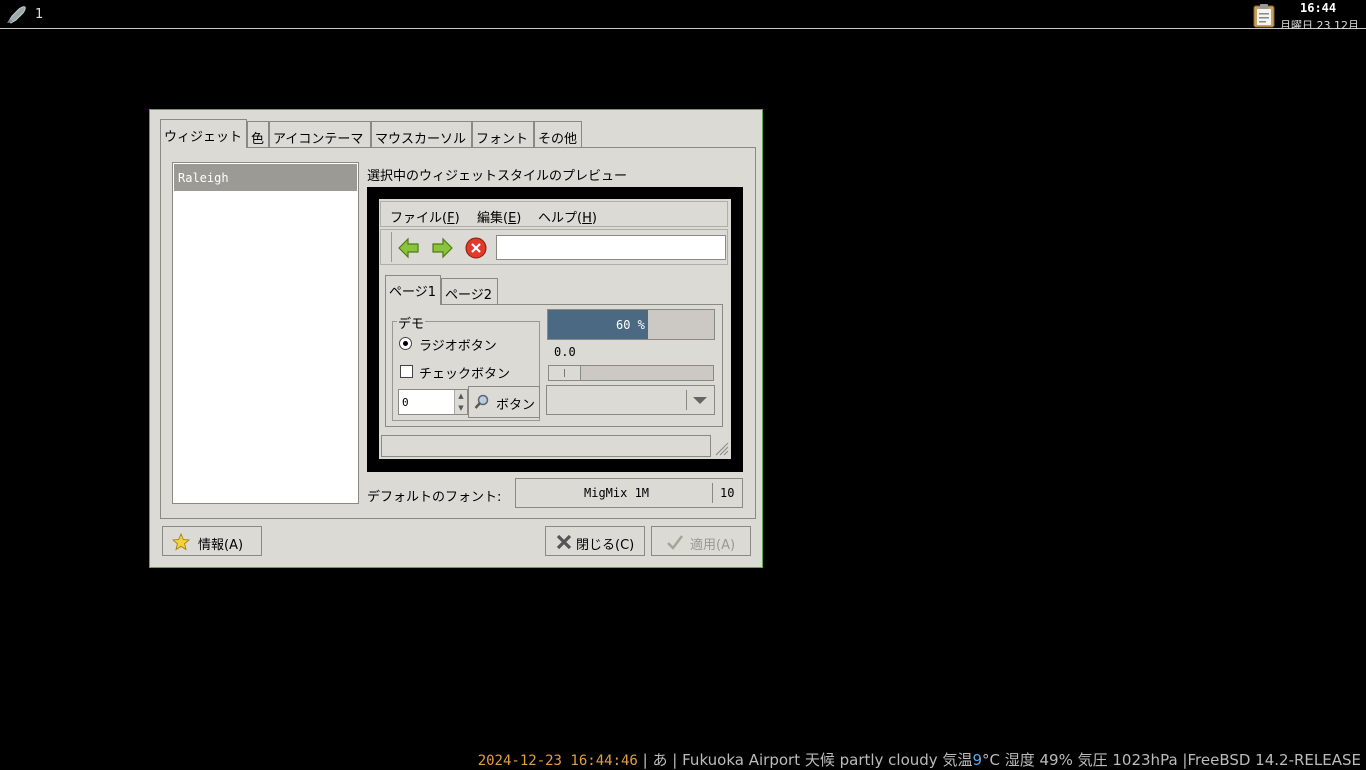 The height and width of the screenshot is (770, 1366). Describe the element at coordinates (686, 400) in the screenshot. I see `combo-separator` at that location.